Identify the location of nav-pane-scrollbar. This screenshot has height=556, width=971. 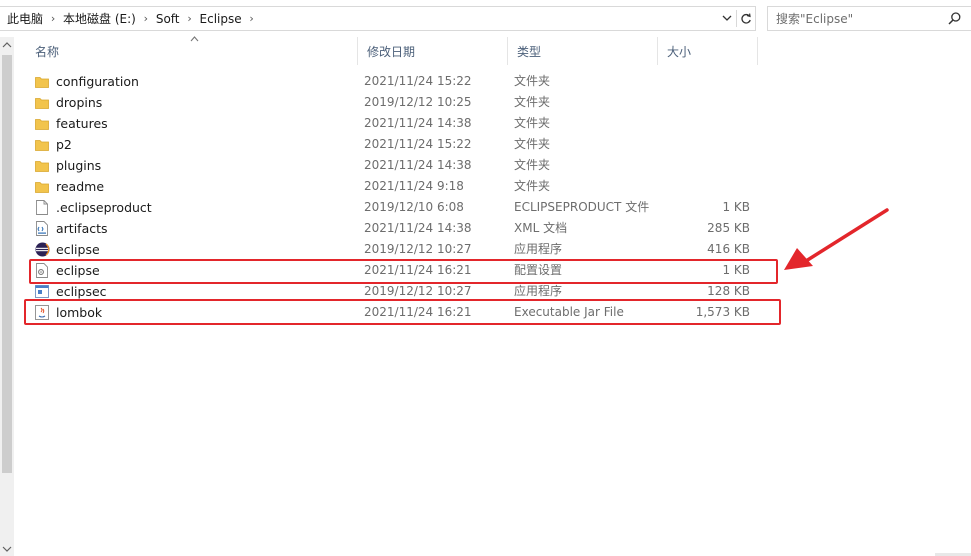
(7, 296).